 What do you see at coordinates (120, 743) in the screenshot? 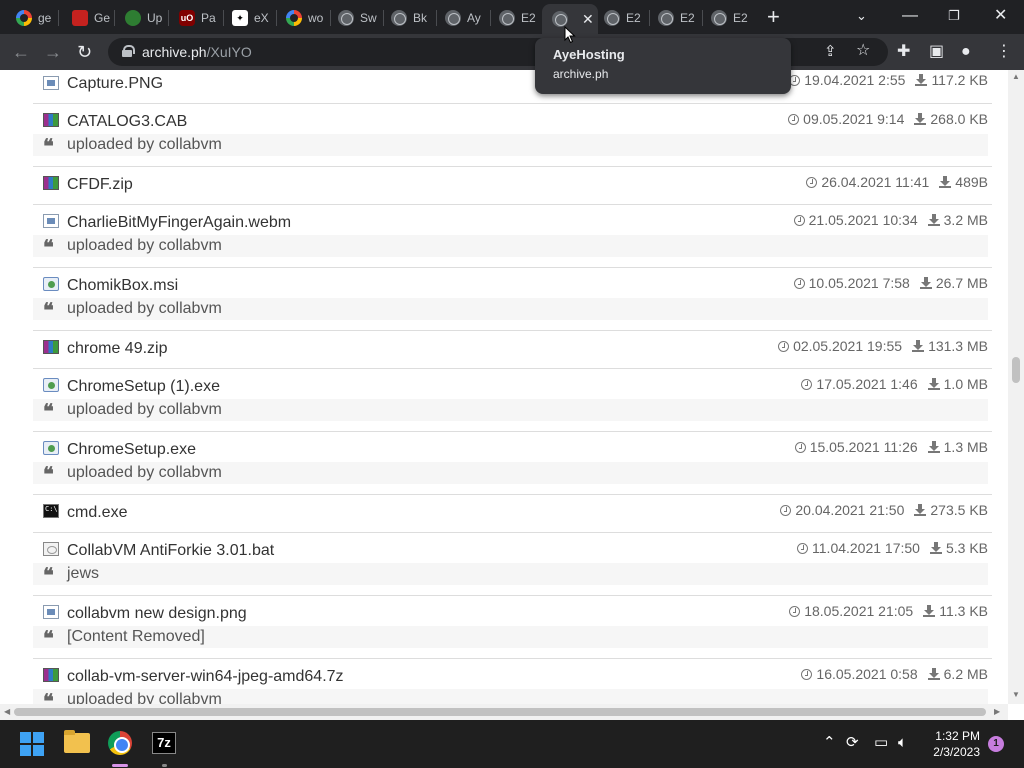
I see `chrome-icon` at bounding box center [120, 743].